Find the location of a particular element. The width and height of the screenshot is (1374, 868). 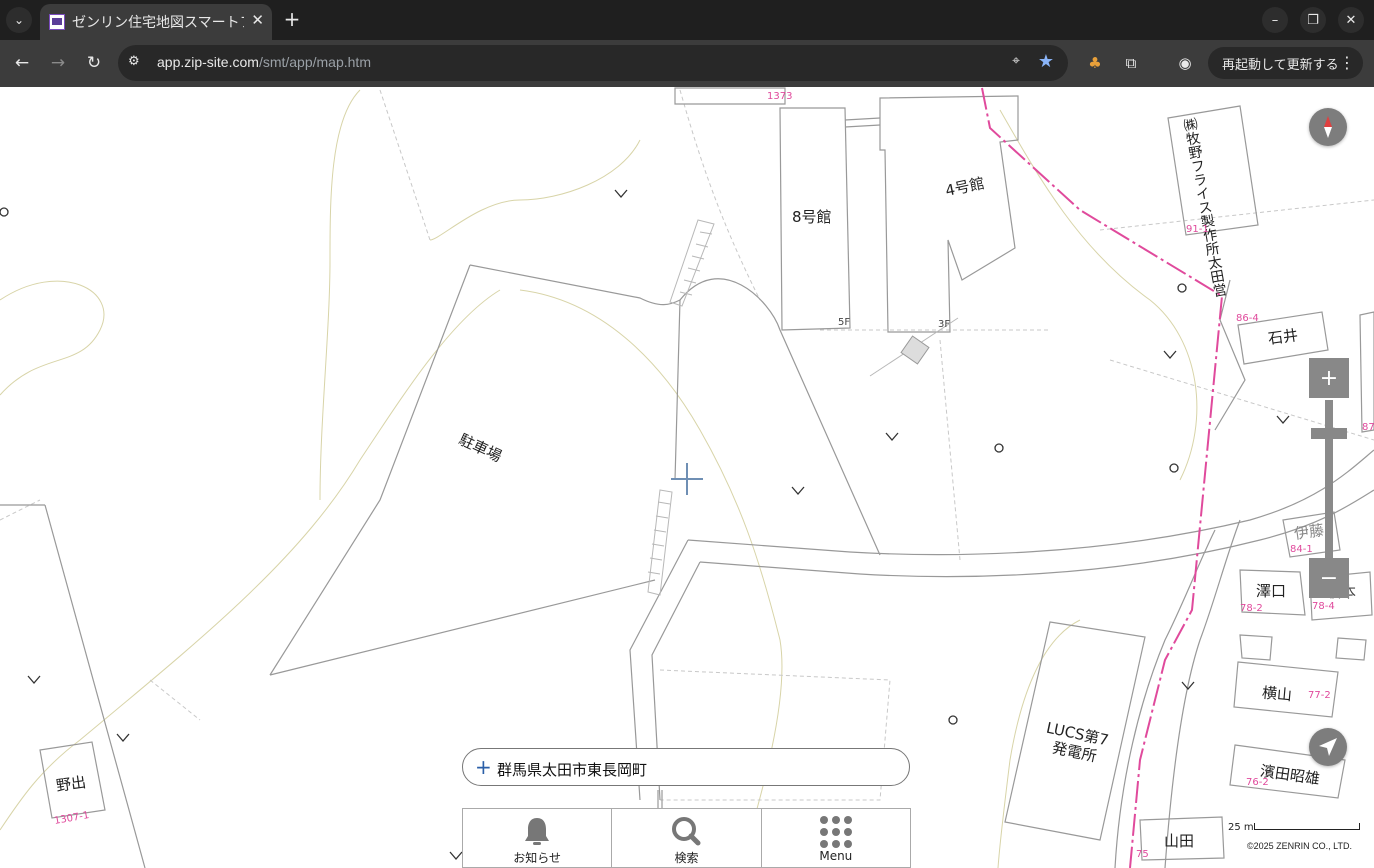

scale-bar is located at coordinates (1307, 826).